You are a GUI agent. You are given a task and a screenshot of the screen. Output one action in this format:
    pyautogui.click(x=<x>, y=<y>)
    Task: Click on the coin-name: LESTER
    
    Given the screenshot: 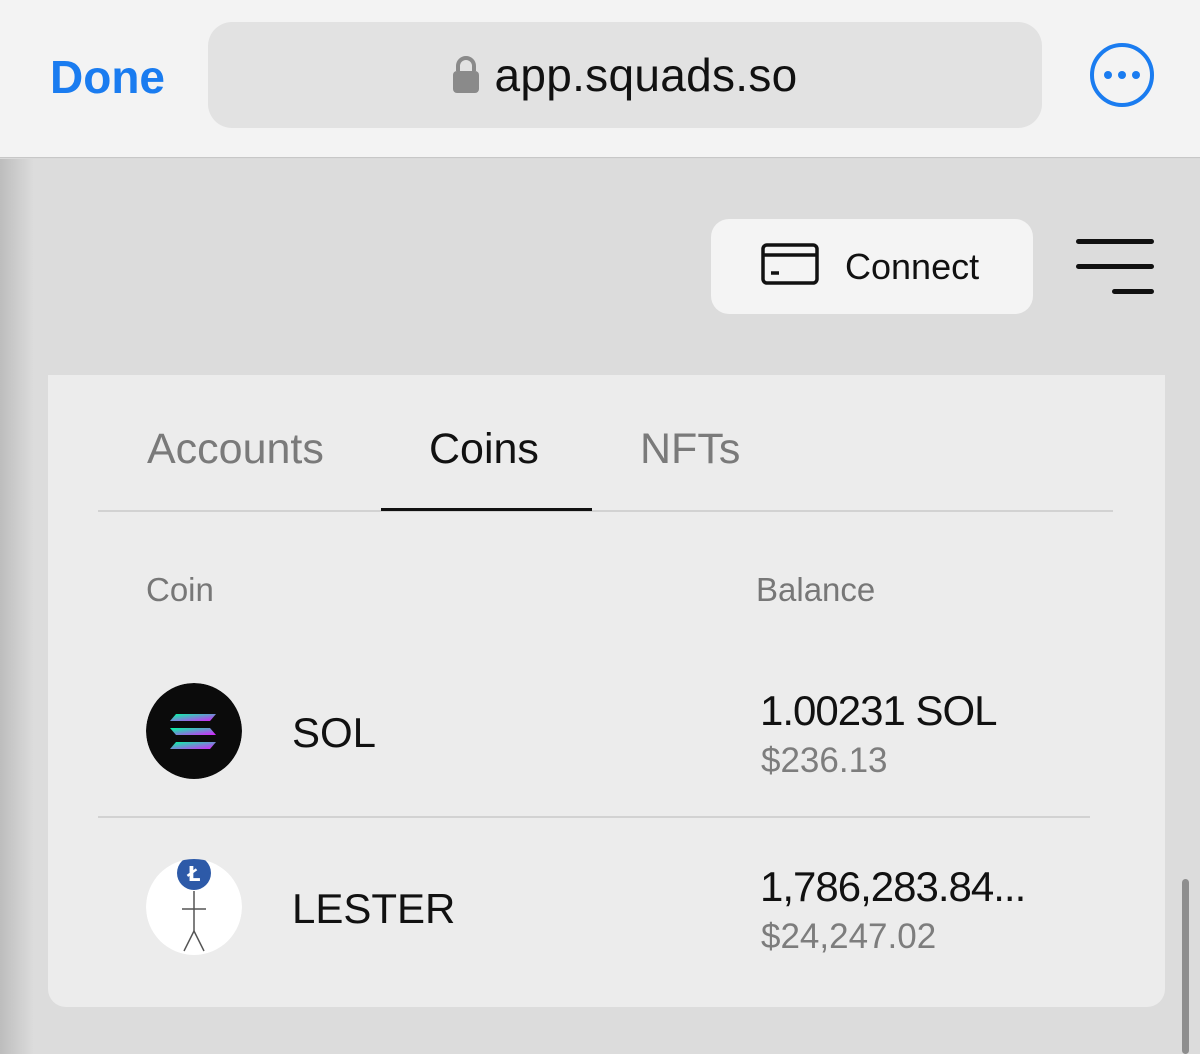 What is the action you would take?
    pyautogui.click(x=374, y=908)
    